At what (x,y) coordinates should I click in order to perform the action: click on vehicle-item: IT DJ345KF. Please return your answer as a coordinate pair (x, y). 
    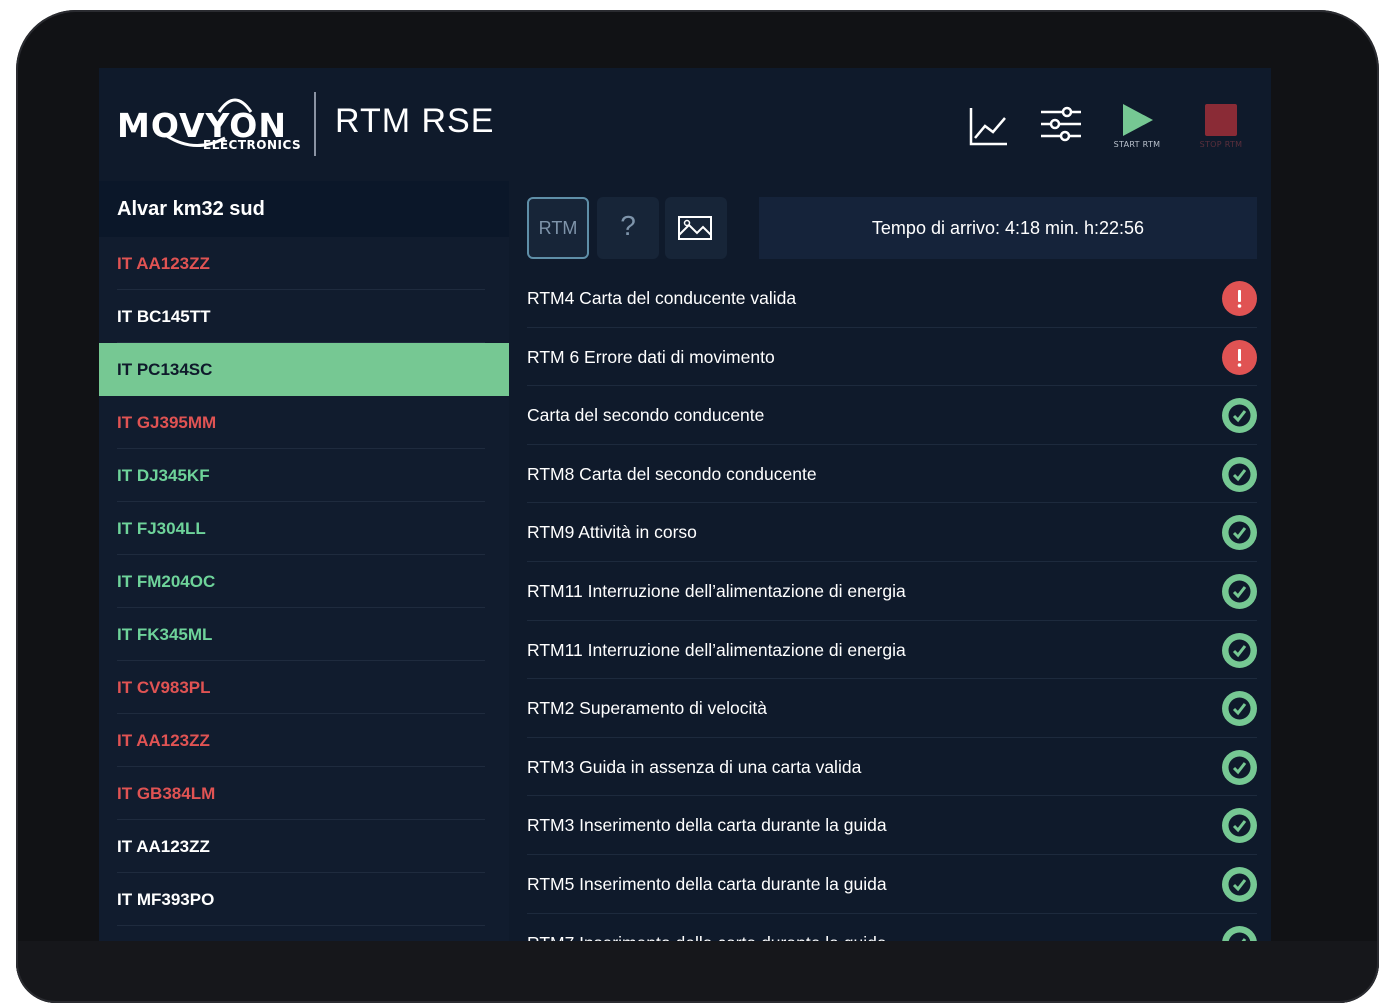
    Looking at the image, I should click on (304, 475).